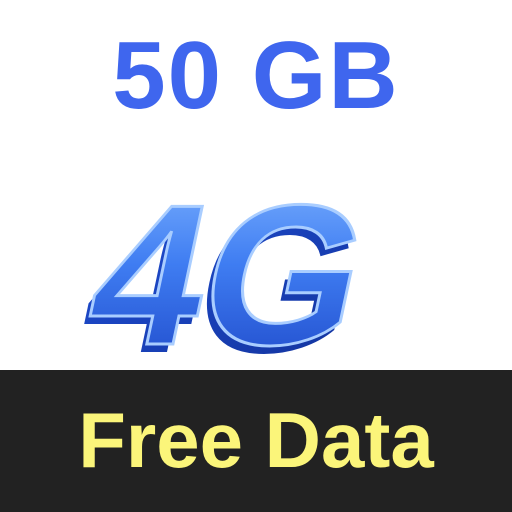  I want to click on data-amount-headline: 50 GB, so click(256, 75).